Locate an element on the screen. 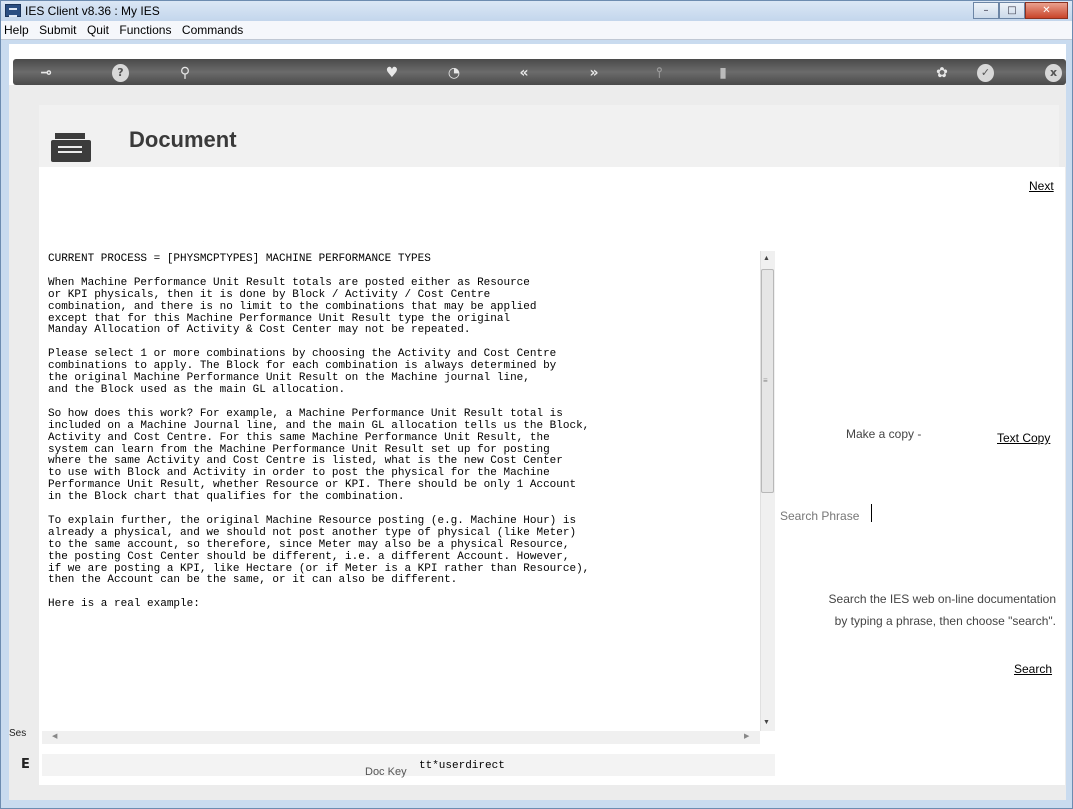 The image size is (1073, 809). minimize-button: – is located at coordinates (986, 10).